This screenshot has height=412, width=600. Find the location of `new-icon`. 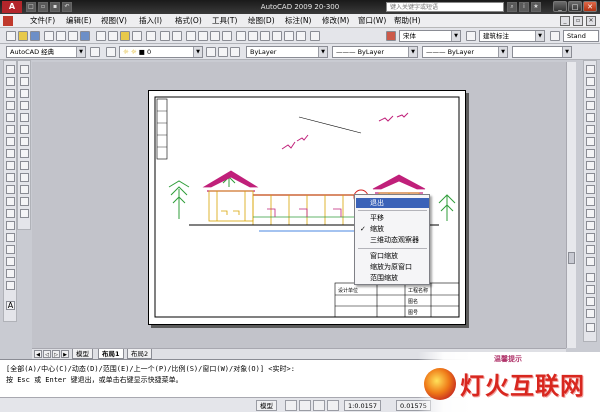

new-icon is located at coordinates (11, 36).